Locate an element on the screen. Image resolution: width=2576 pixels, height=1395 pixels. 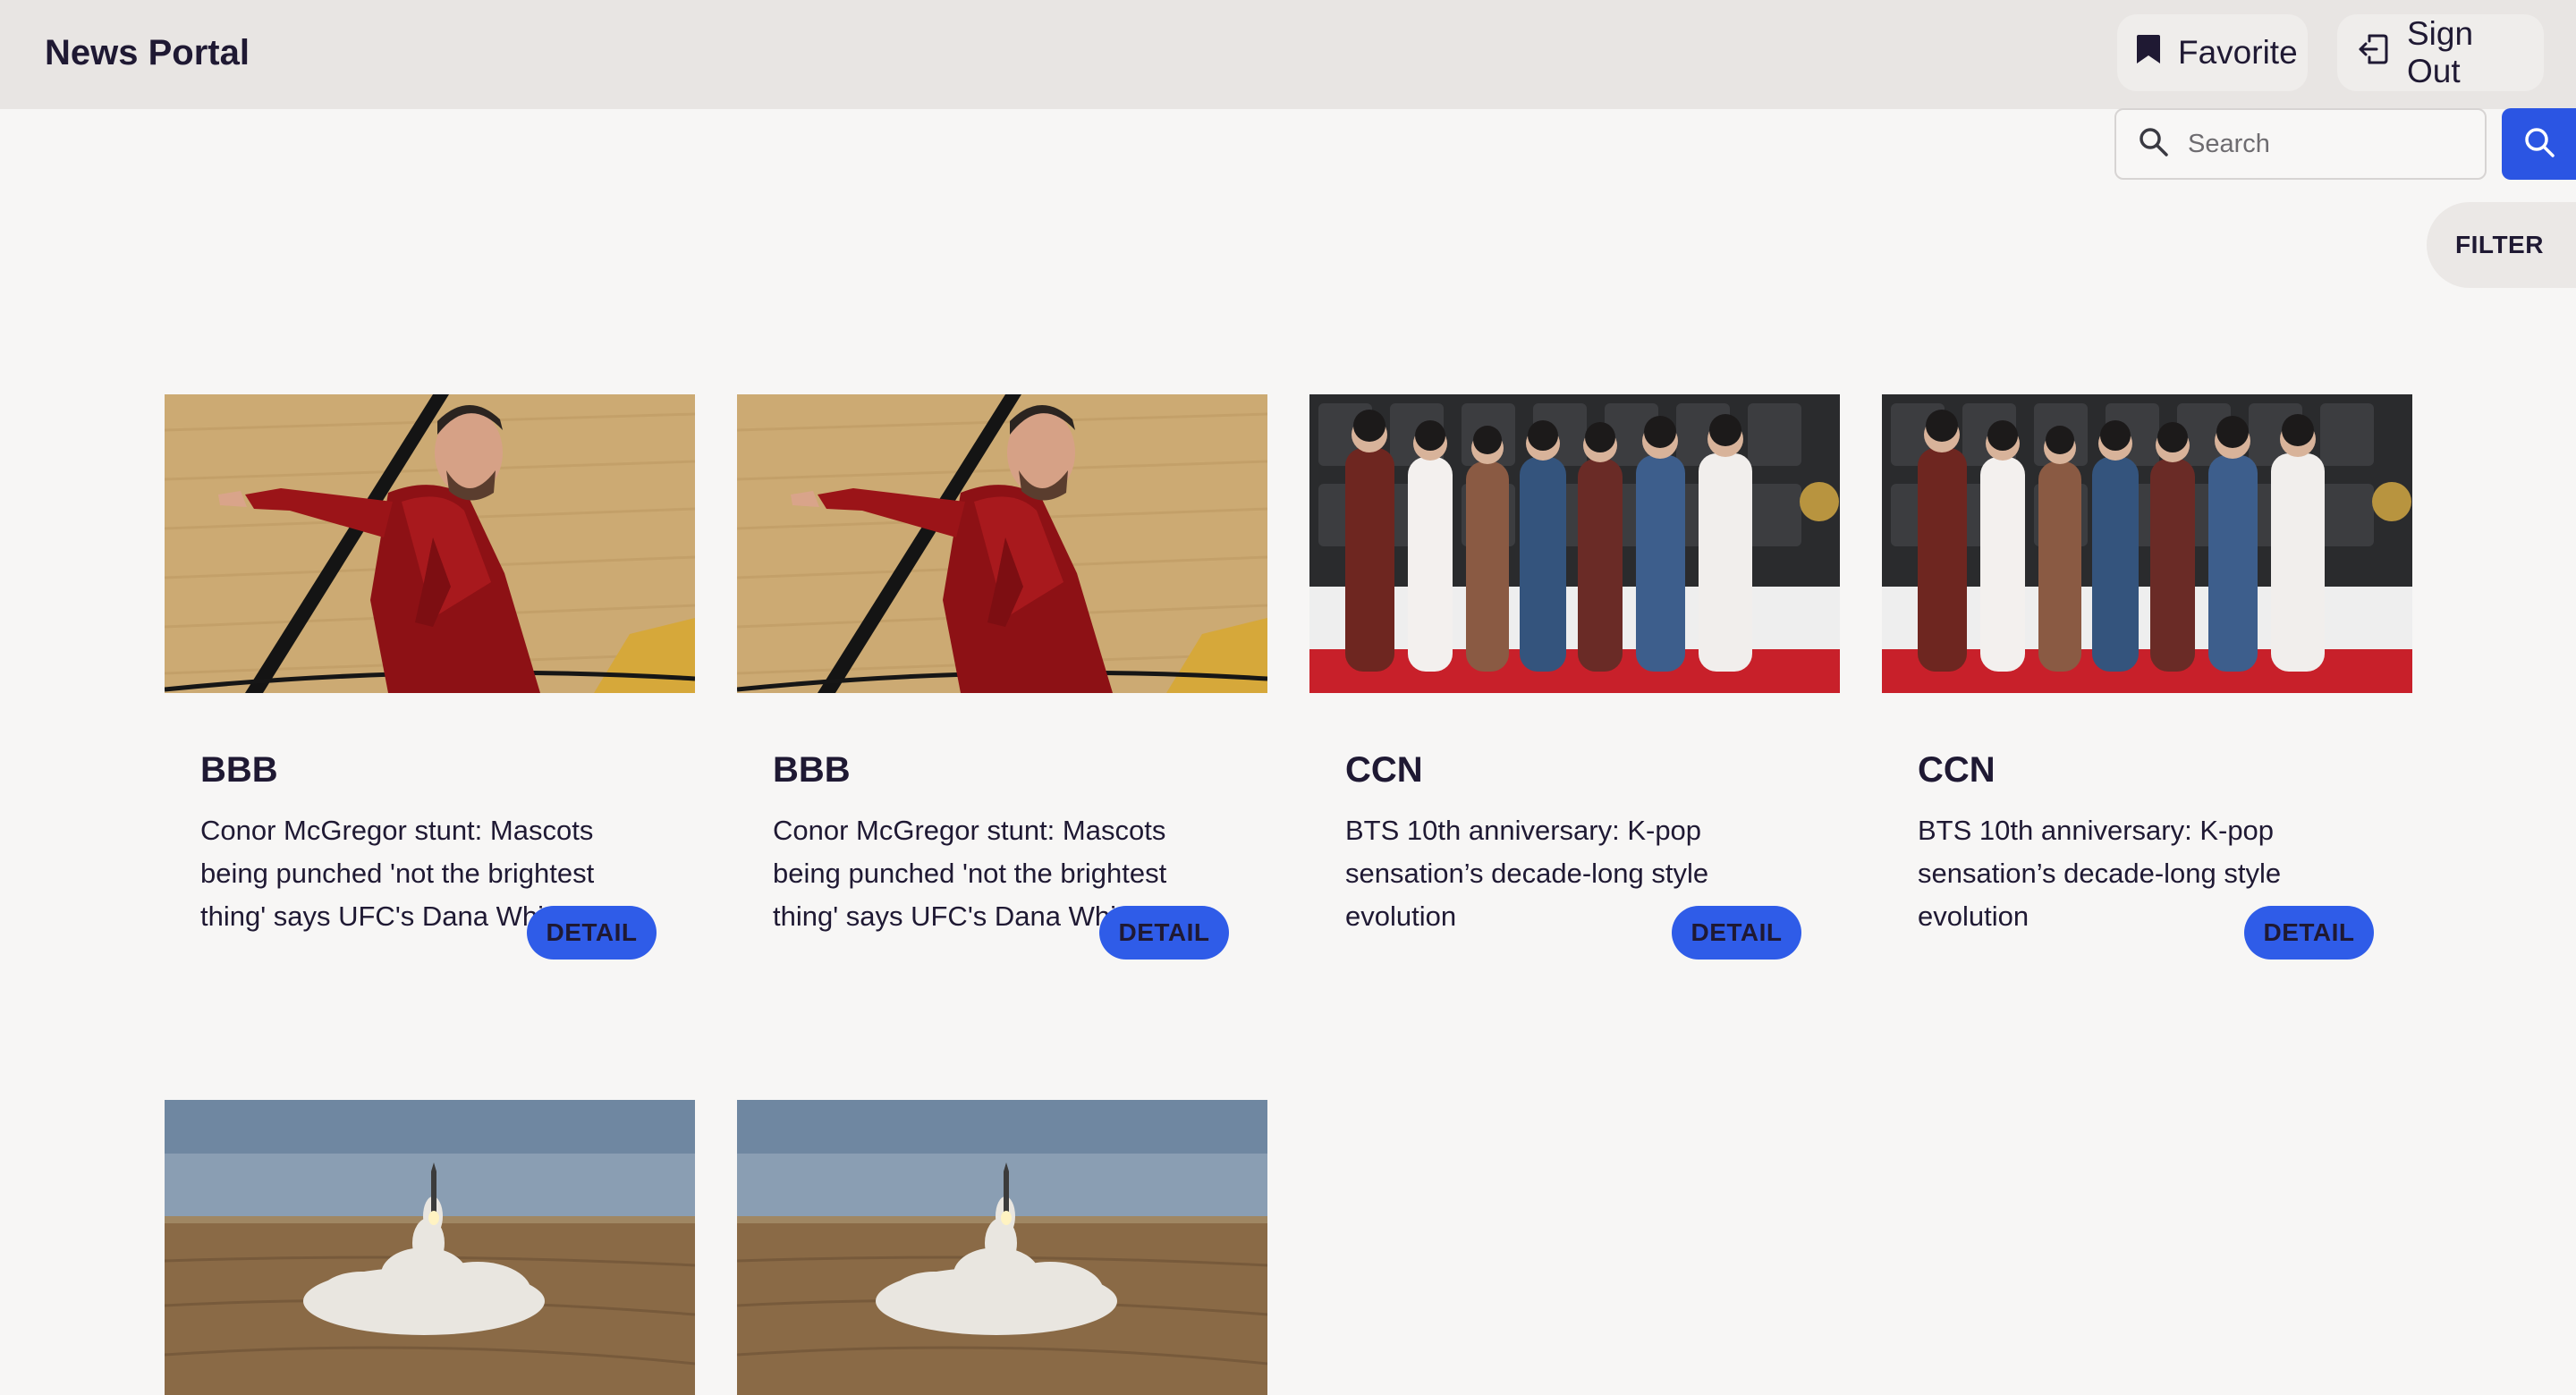
sign-out-button: Sign Out is located at coordinates (2440, 52).